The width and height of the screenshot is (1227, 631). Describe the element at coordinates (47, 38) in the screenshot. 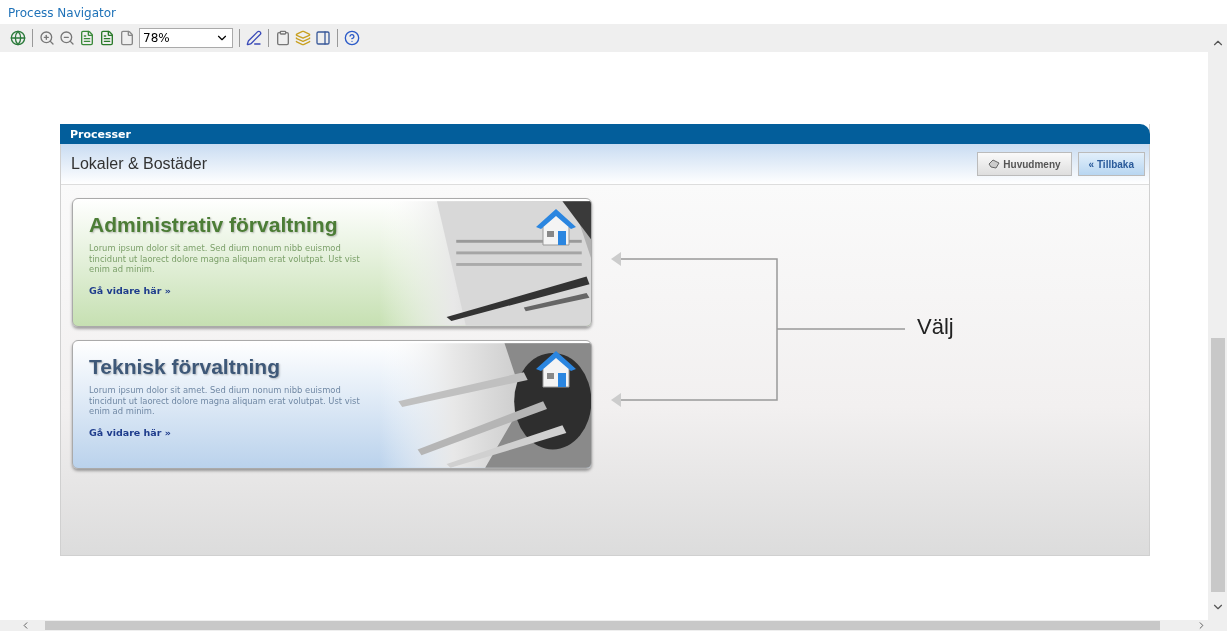

I see `zoom-in-icon` at that location.